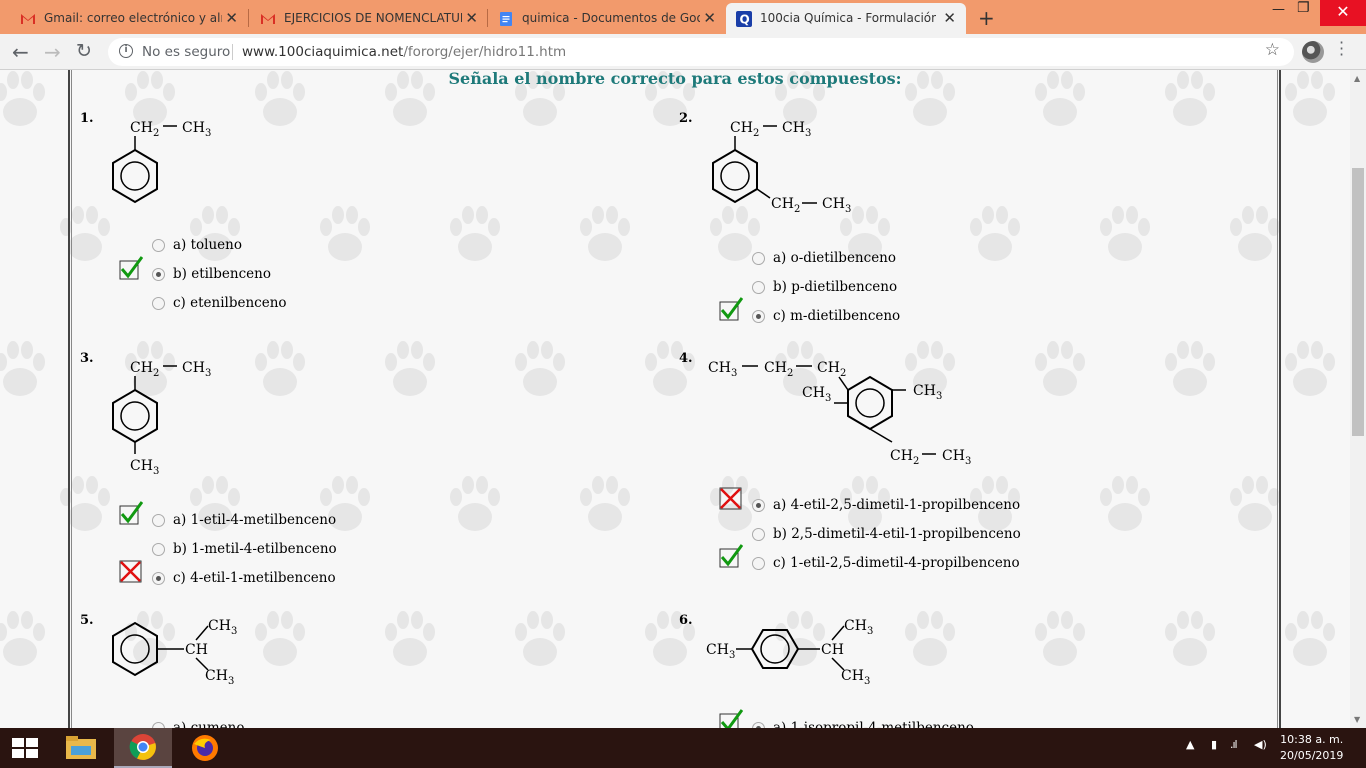  What do you see at coordinates (52, 52) in the screenshot?
I see `forward-icon: →` at bounding box center [52, 52].